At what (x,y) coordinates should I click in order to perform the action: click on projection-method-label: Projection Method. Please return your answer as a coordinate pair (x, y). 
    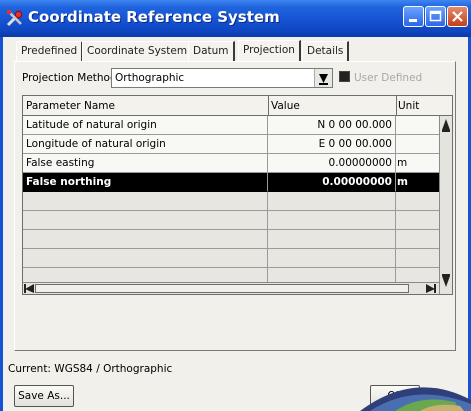
    Looking at the image, I should click on (69, 78).